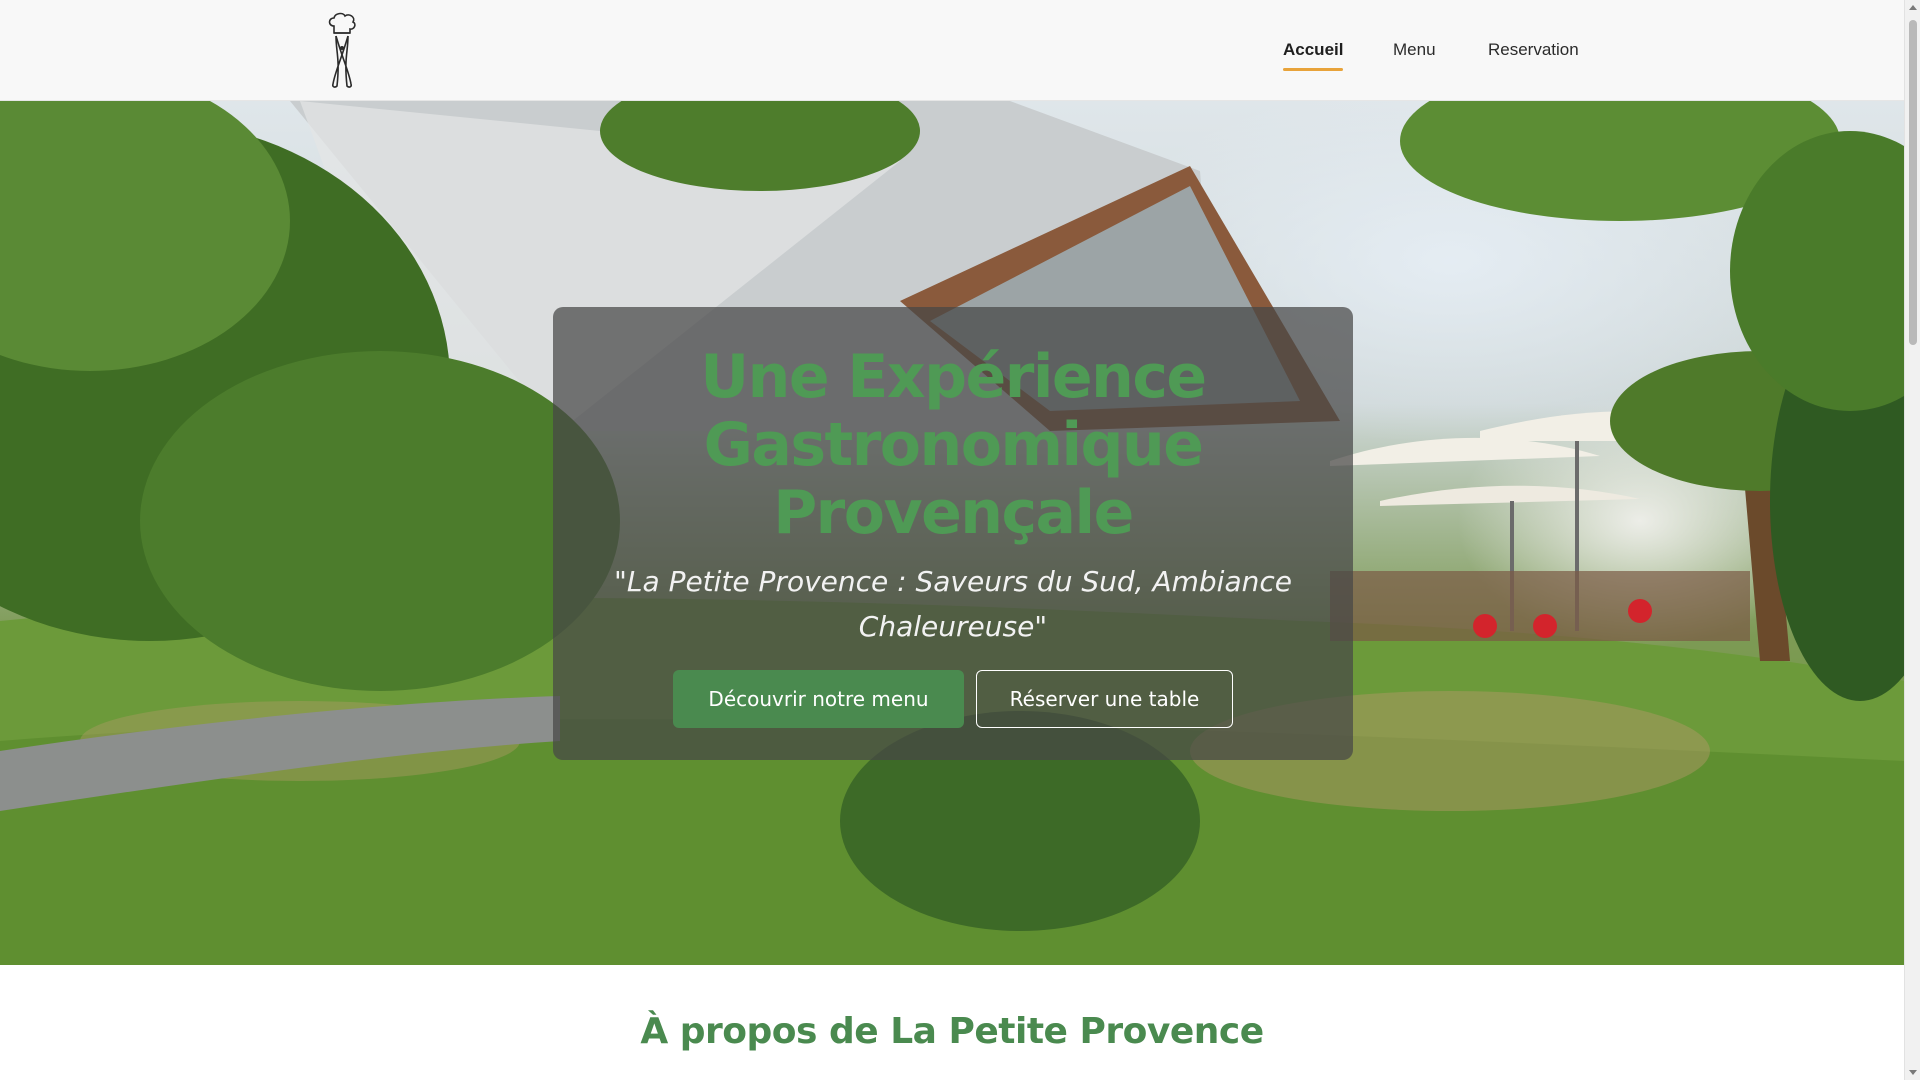  I want to click on nav-item-menu: Menu, so click(1414, 50).